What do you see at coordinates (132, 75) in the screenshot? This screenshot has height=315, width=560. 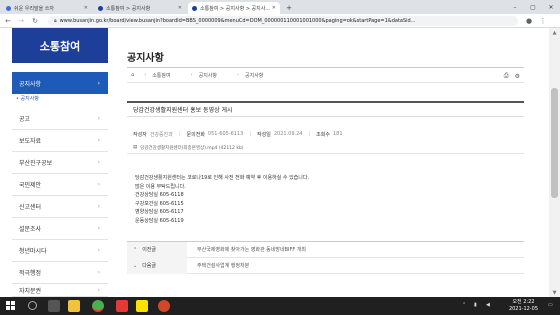 I see `home-icon: ⌂` at bounding box center [132, 75].